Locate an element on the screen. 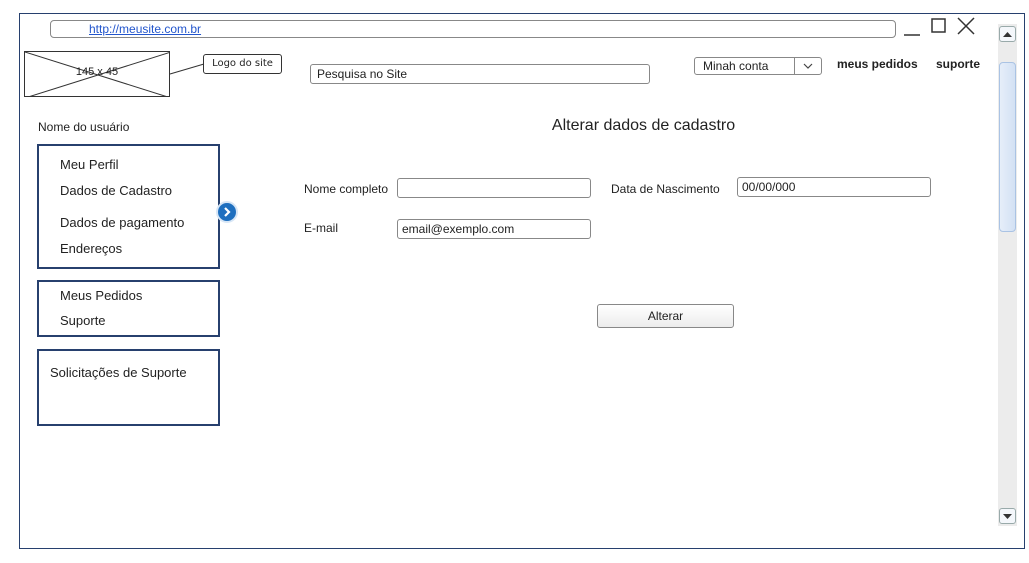 The height and width of the screenshot is (563, 1029). maximize-icon is located at coordinates (938, 25).